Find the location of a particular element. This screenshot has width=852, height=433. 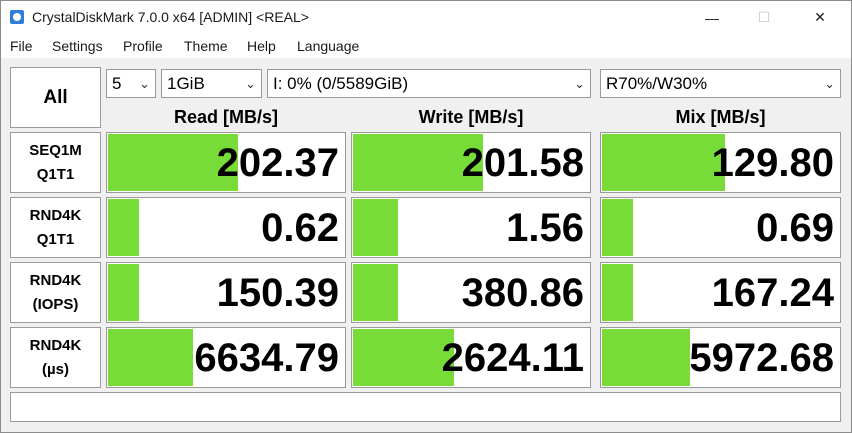

seq1m-mix-result: 129.80 is located at coordinates (720, 162).